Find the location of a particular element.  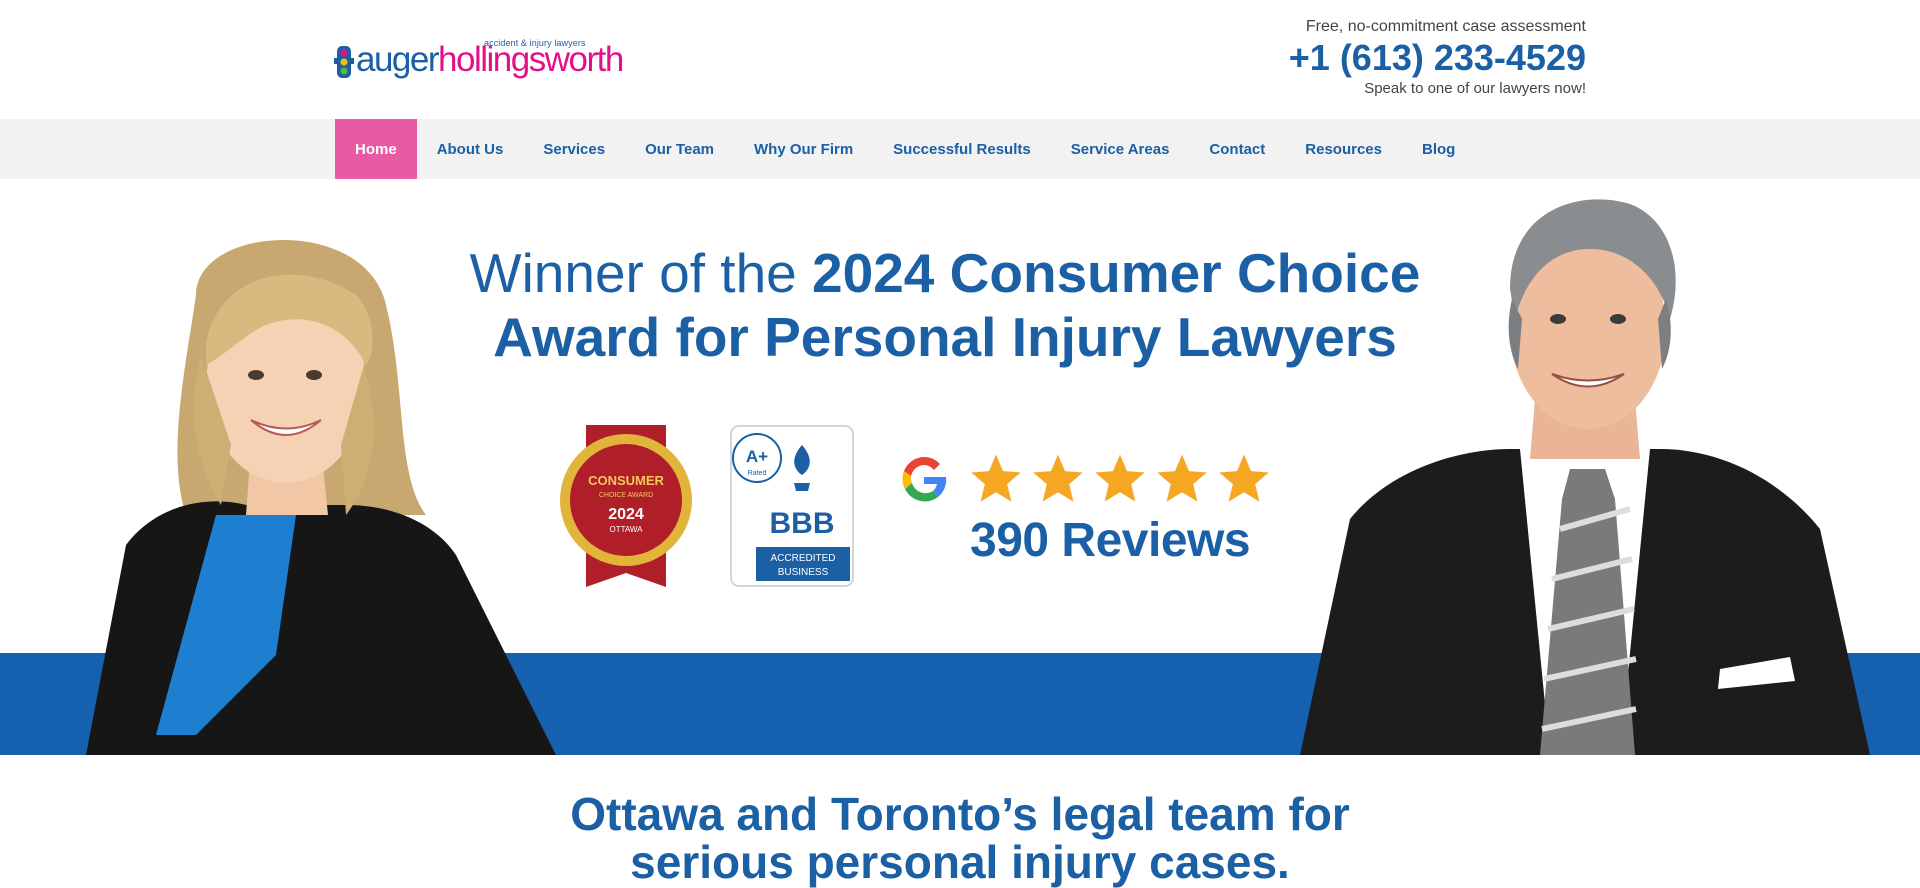

consumer-choice-award-badge: CONSUMER CHOICE AWARD 2024 OTTAWA is located at coordinates (626, 506).